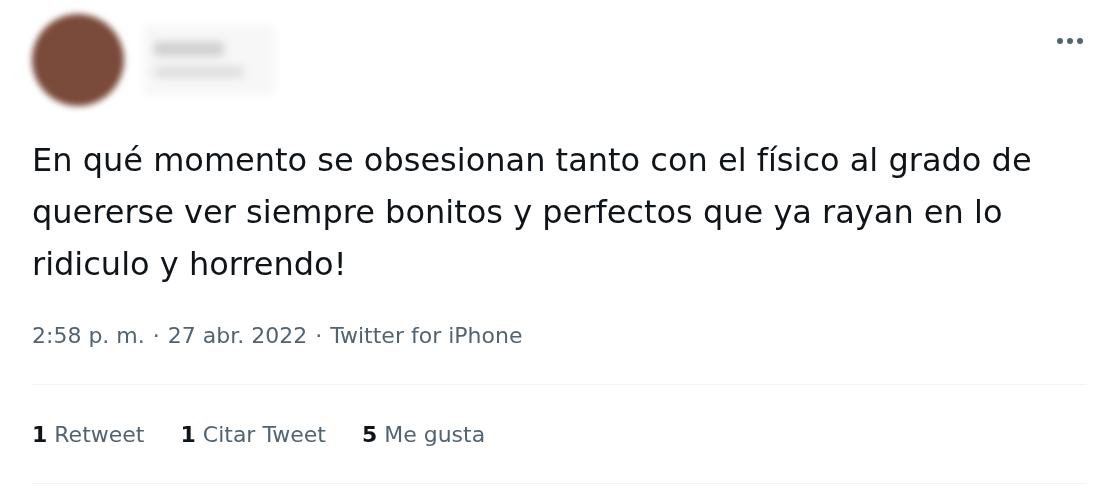  What do you see at coordinates (78, 60) in the screenshot?
I see `avatar` at bounding box center [78, 60].